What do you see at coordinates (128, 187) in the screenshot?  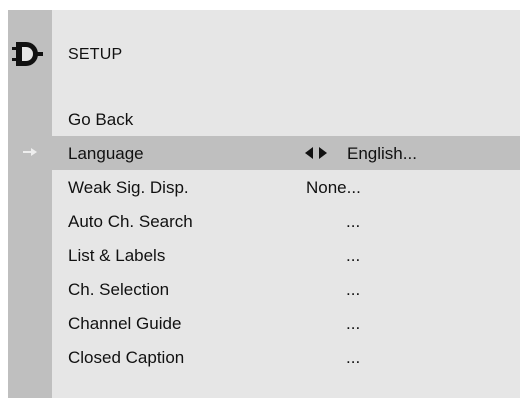 I see `menu-item-label: Weak Sig. Disp.` at bounding box center [128, 187].